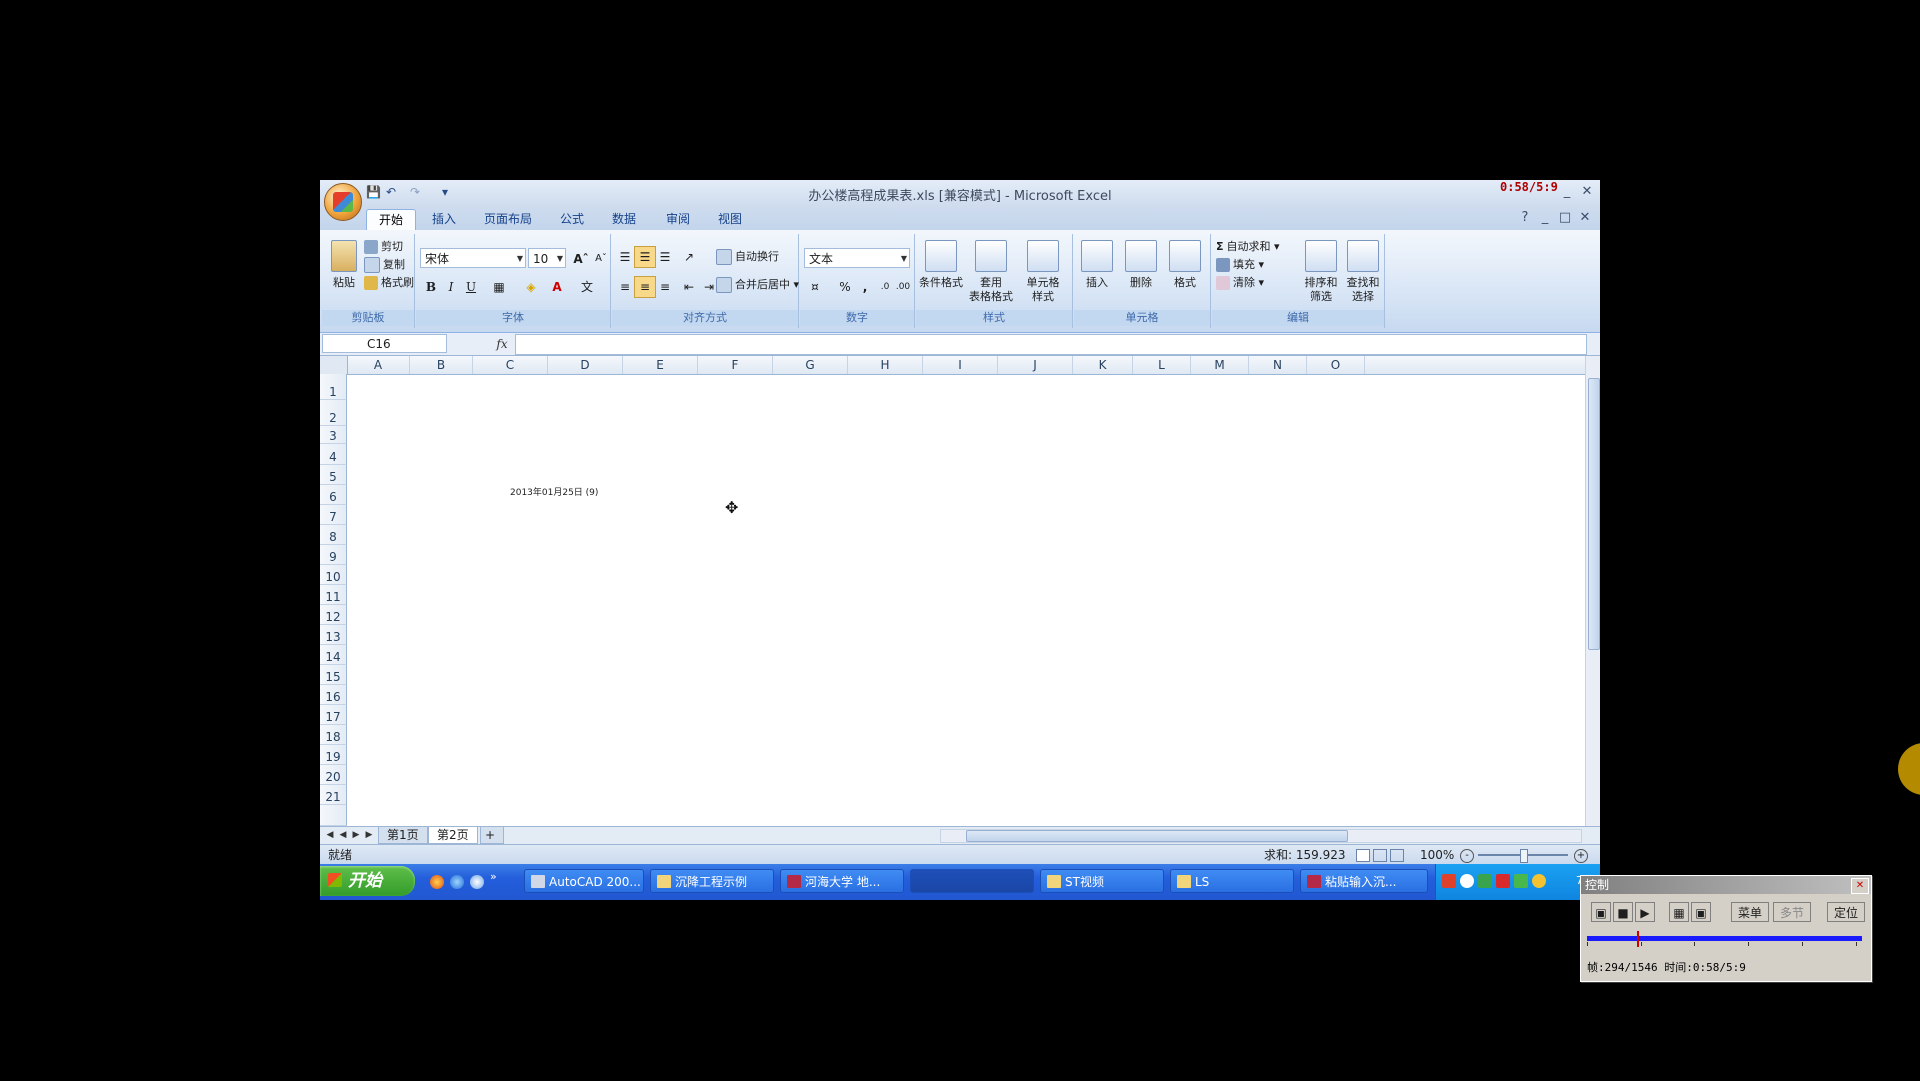 The height and width of the screenshot is (1081, 1920). Describe the element at coordinates (645, 287) in the screenshot. I see `align-center-icon: ≡` at that location.